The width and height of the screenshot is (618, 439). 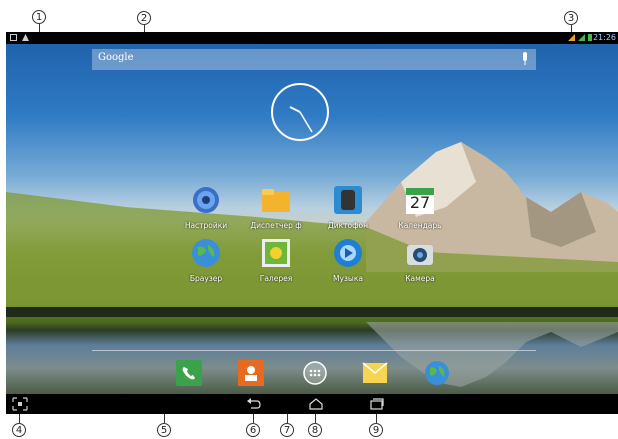 I want to click on app-recorder: Диктофон, so click(x=348, y=207).